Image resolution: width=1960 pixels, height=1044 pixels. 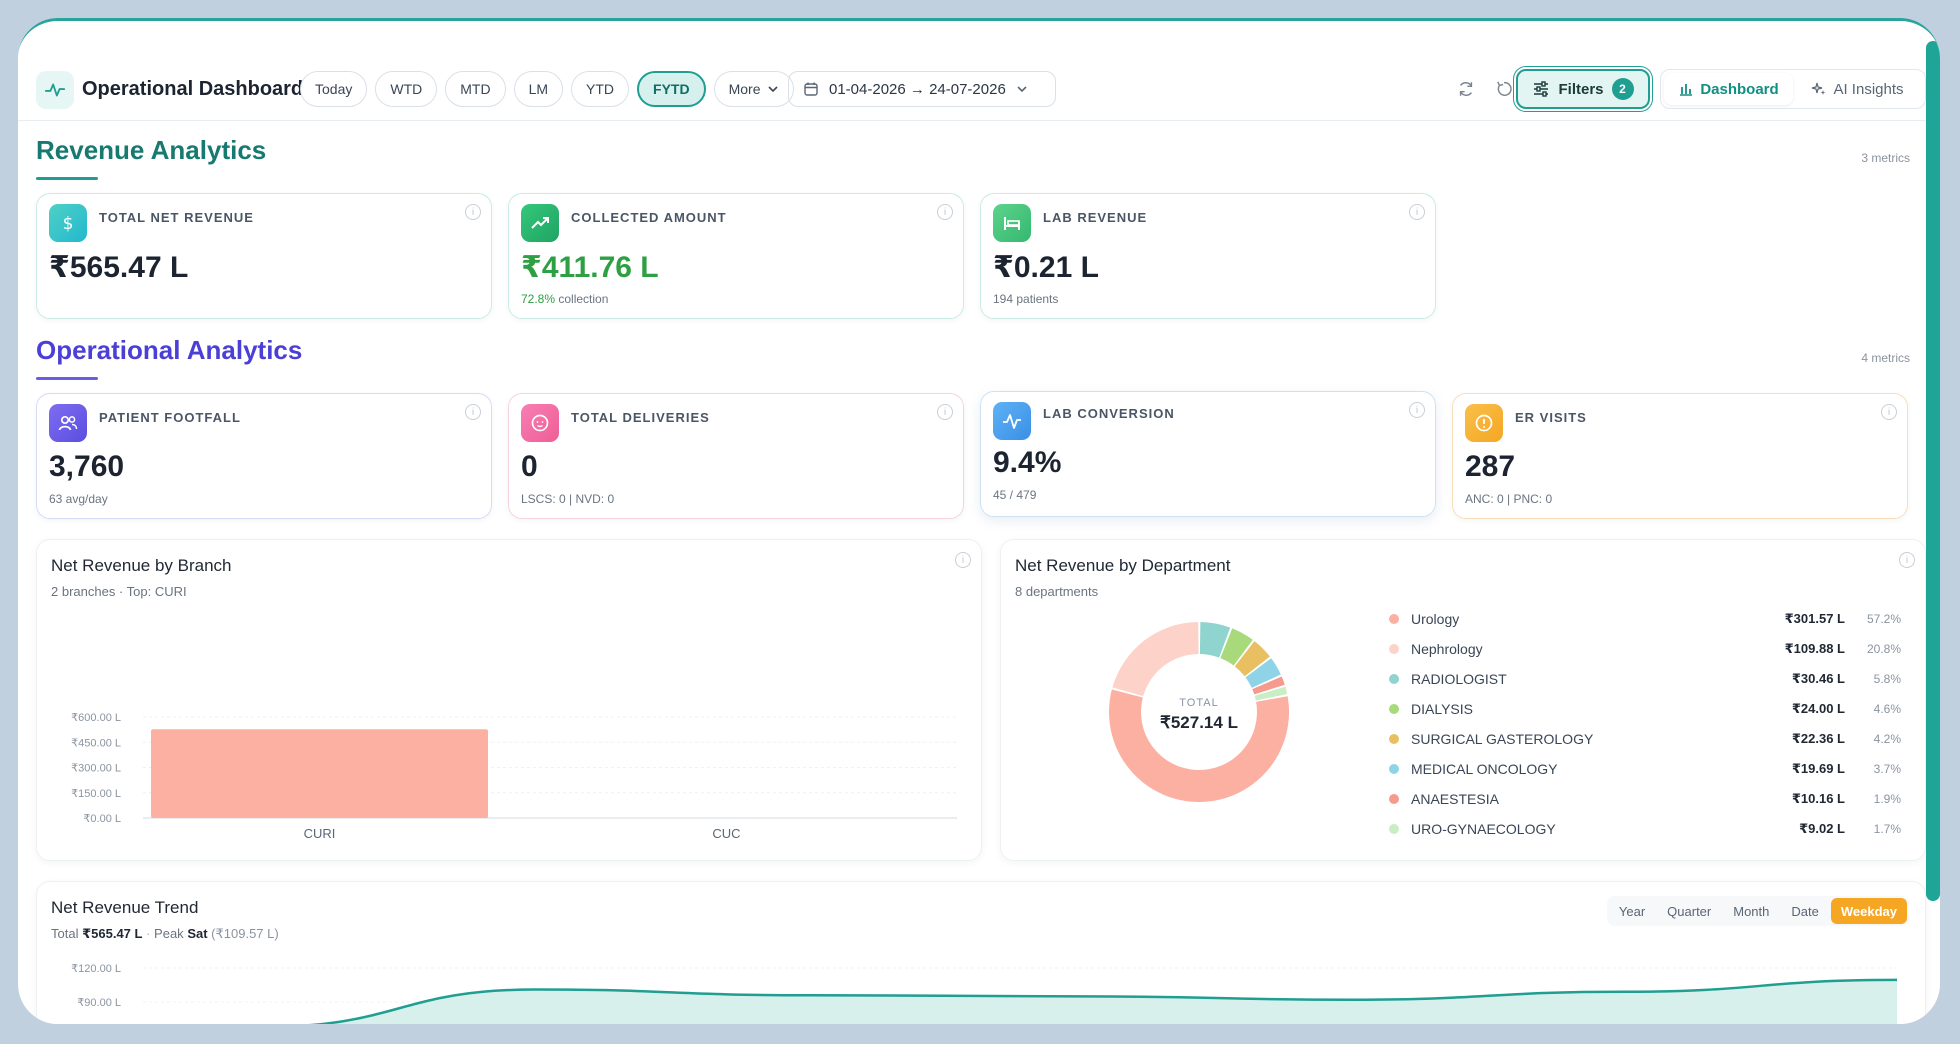 I want to click on y-tick-label: ₹90.00 L, so click(x=99, y=1003).